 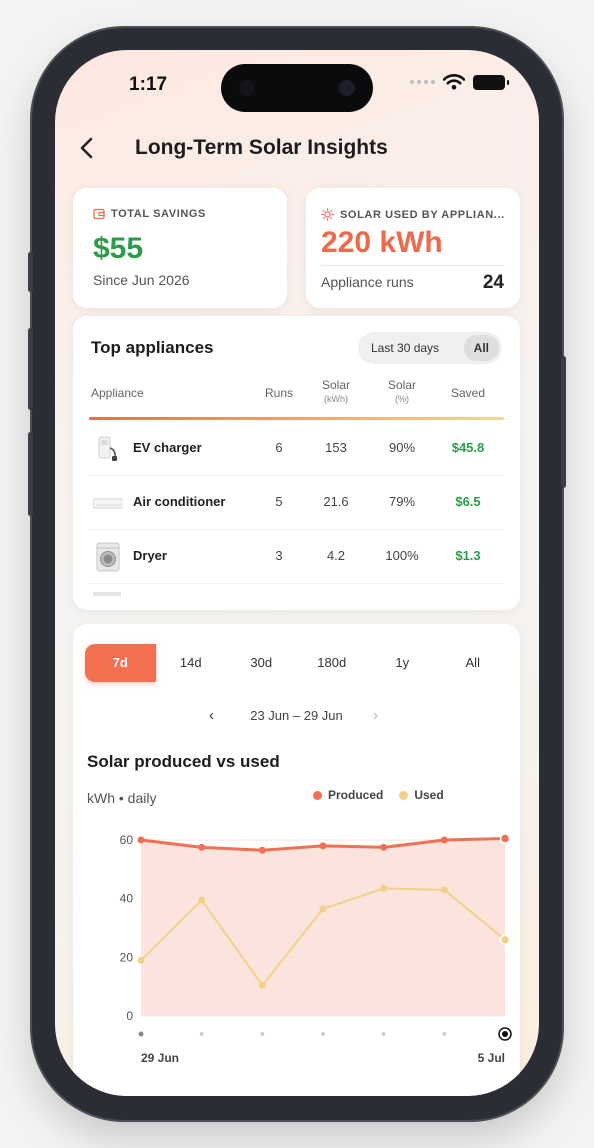 I want to click on status-icons, so click(x=459, y=82).